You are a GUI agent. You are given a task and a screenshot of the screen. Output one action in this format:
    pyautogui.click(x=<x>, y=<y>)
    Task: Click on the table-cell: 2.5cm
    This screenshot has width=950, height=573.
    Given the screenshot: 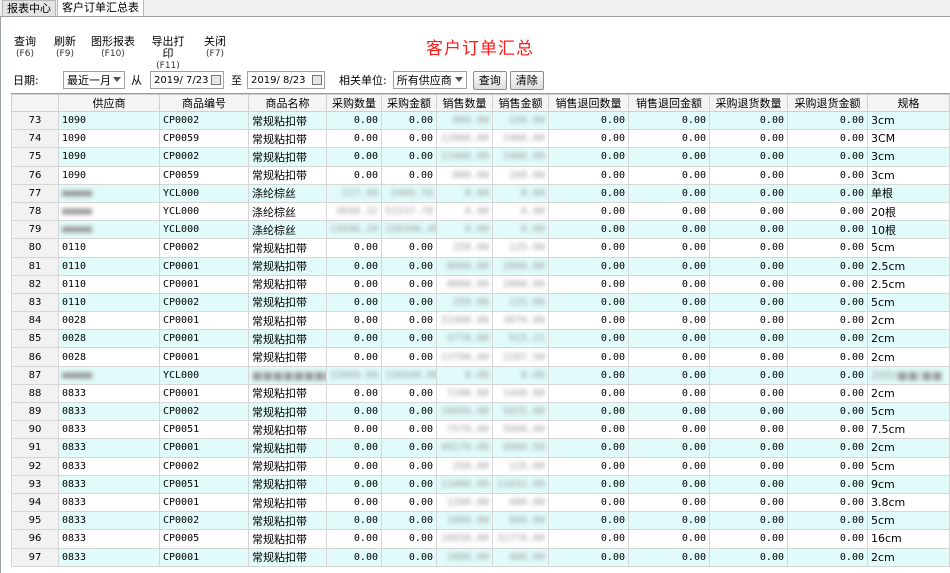 What is the action you would take?
    pyautogui.click(x=908, y=284)
    